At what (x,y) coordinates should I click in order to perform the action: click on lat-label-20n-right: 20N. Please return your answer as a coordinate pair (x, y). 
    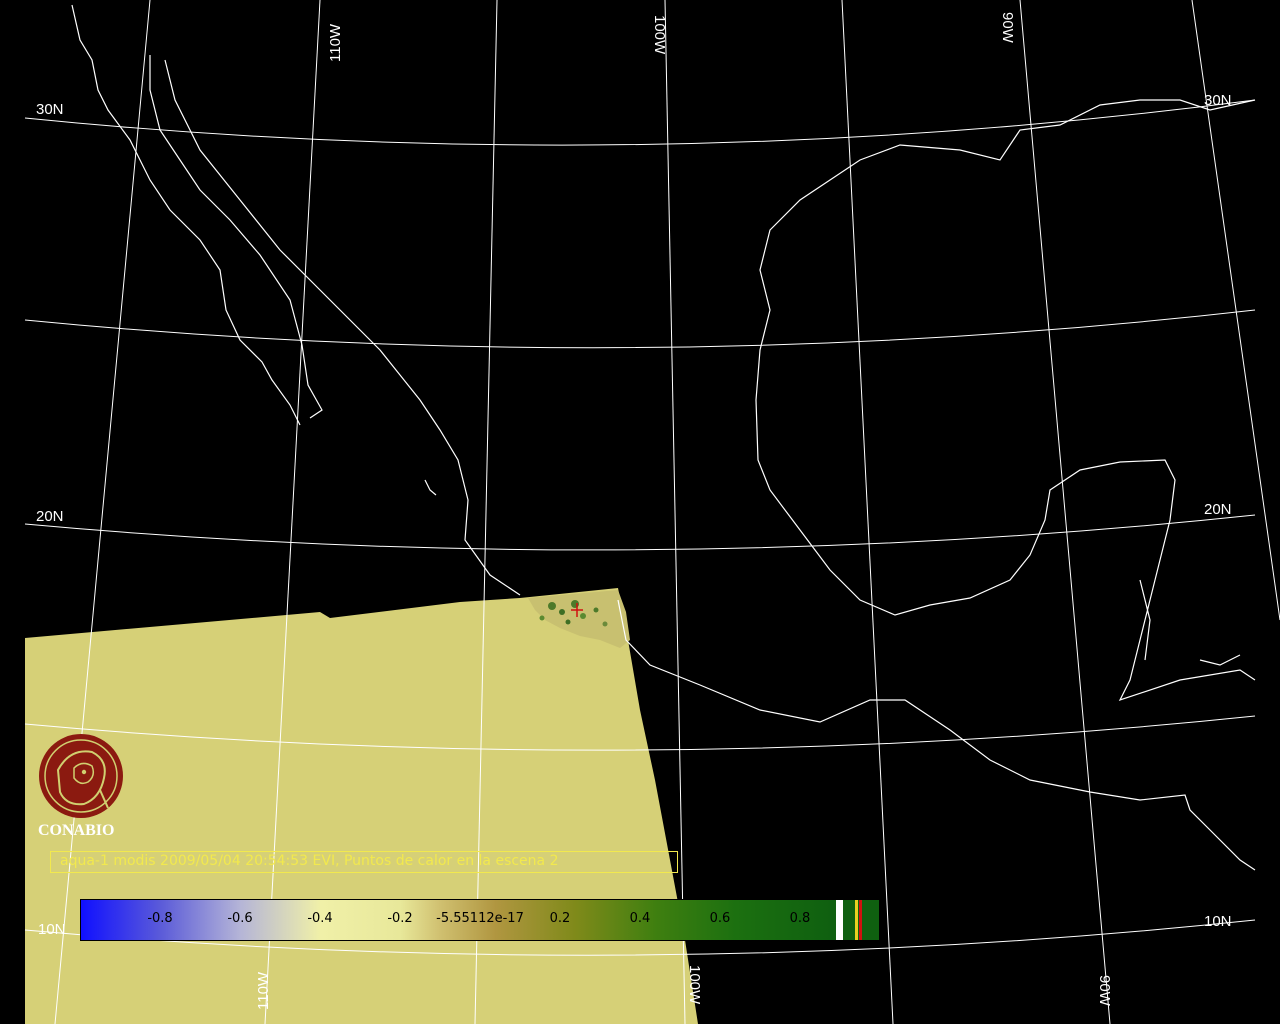
    Looking at the image, I should click on (1218, 509).